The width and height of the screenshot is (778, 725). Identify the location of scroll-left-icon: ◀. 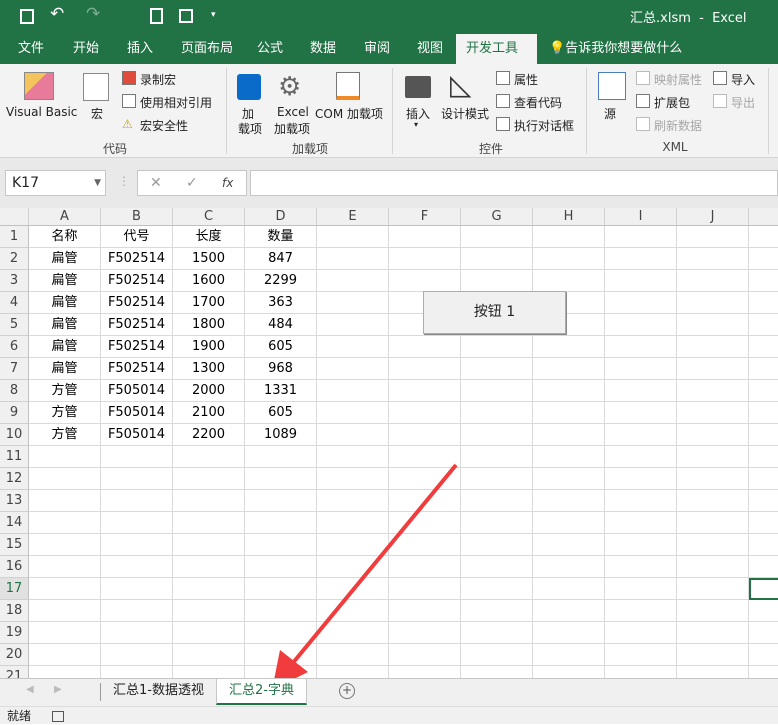
(30, 689).